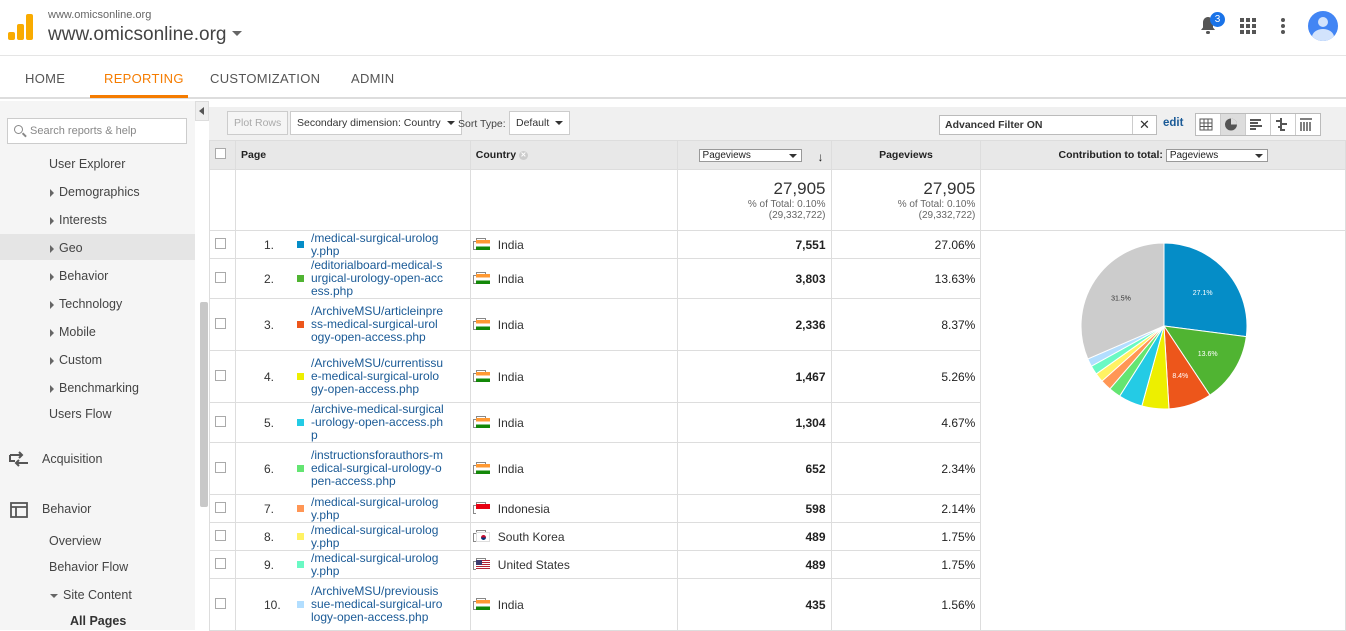 The height and width of the screenshot is (631, 1346). What do you see at coordinates (84, 276) in the screenshot?
I see `sidebar-item-label: Behavior` at bounding box center [84, 276].